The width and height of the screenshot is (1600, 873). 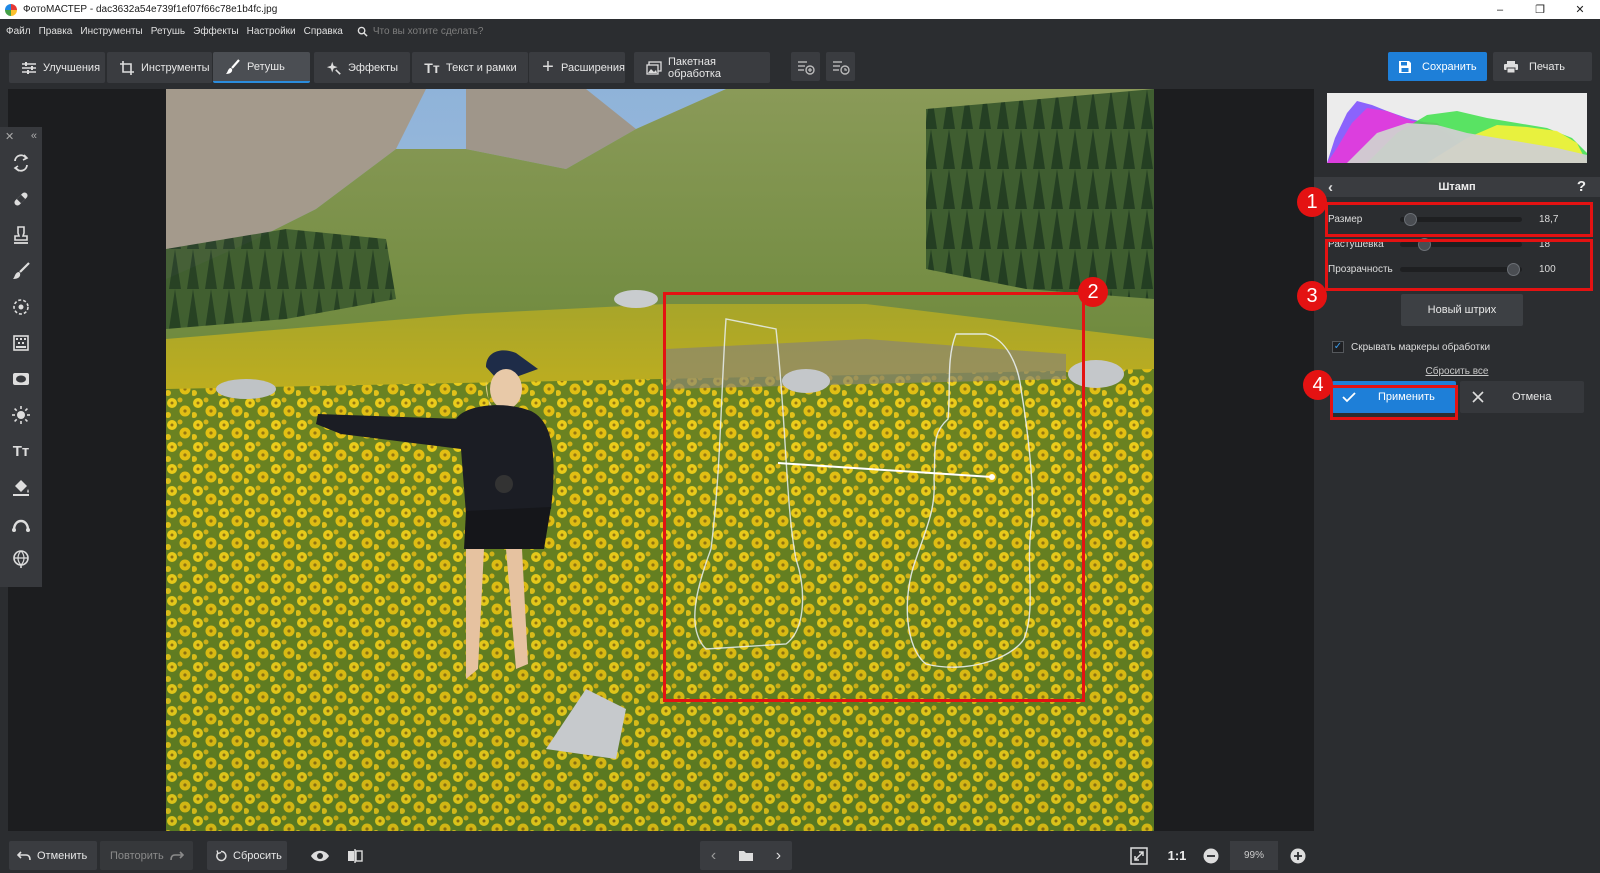 I want to click on actual-size-button: 1:1, so click(x=1177, y=855).